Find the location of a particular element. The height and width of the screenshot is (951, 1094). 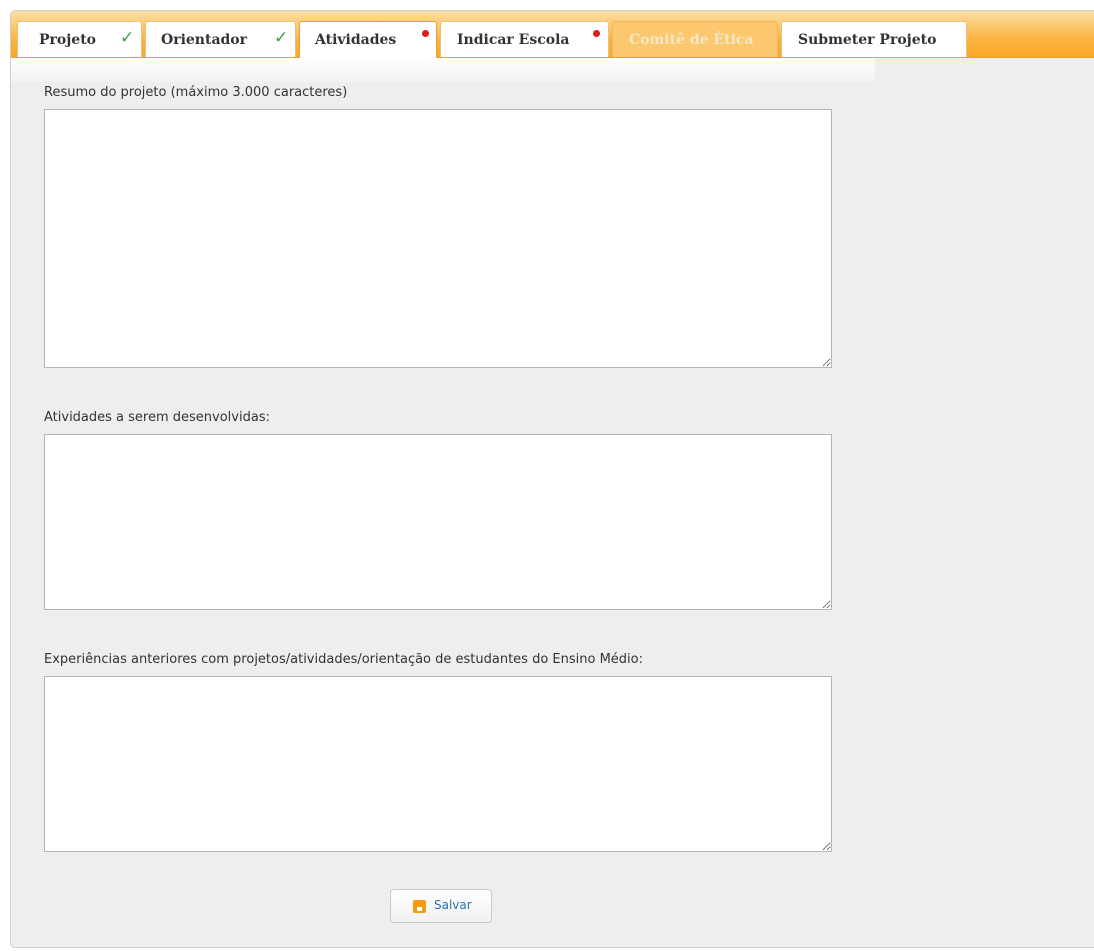

tab-atividades: Atividades is located at coordinates (368, 39).